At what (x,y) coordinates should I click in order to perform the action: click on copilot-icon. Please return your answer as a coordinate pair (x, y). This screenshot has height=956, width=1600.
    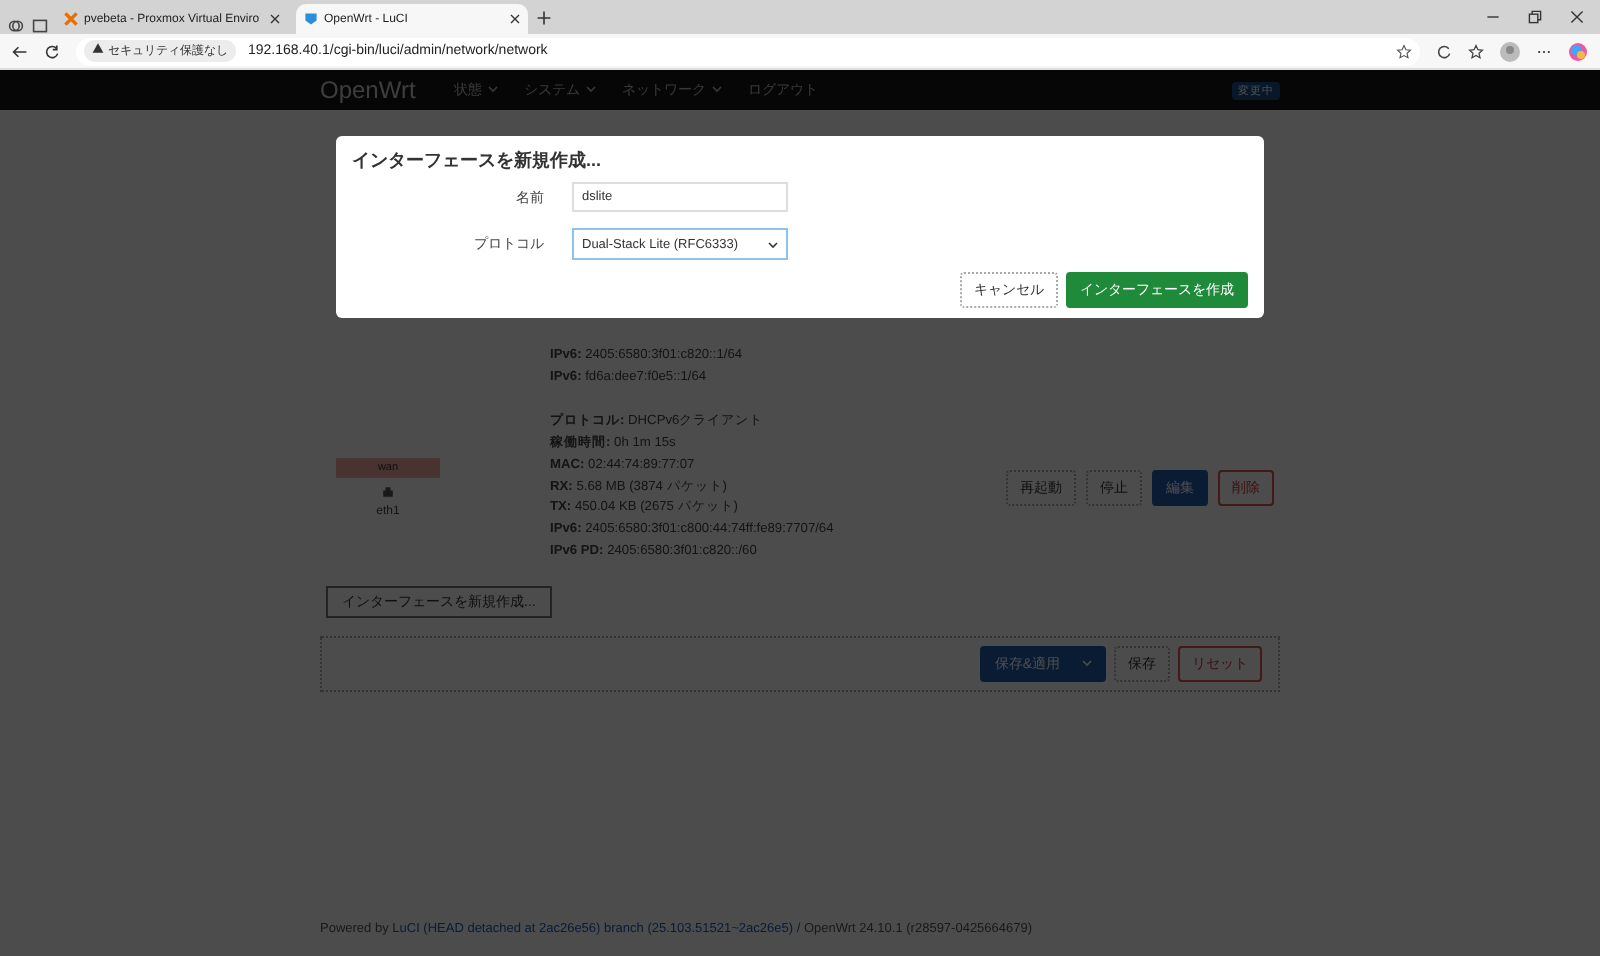
    Looking at the image, I should click on (1578, 51).